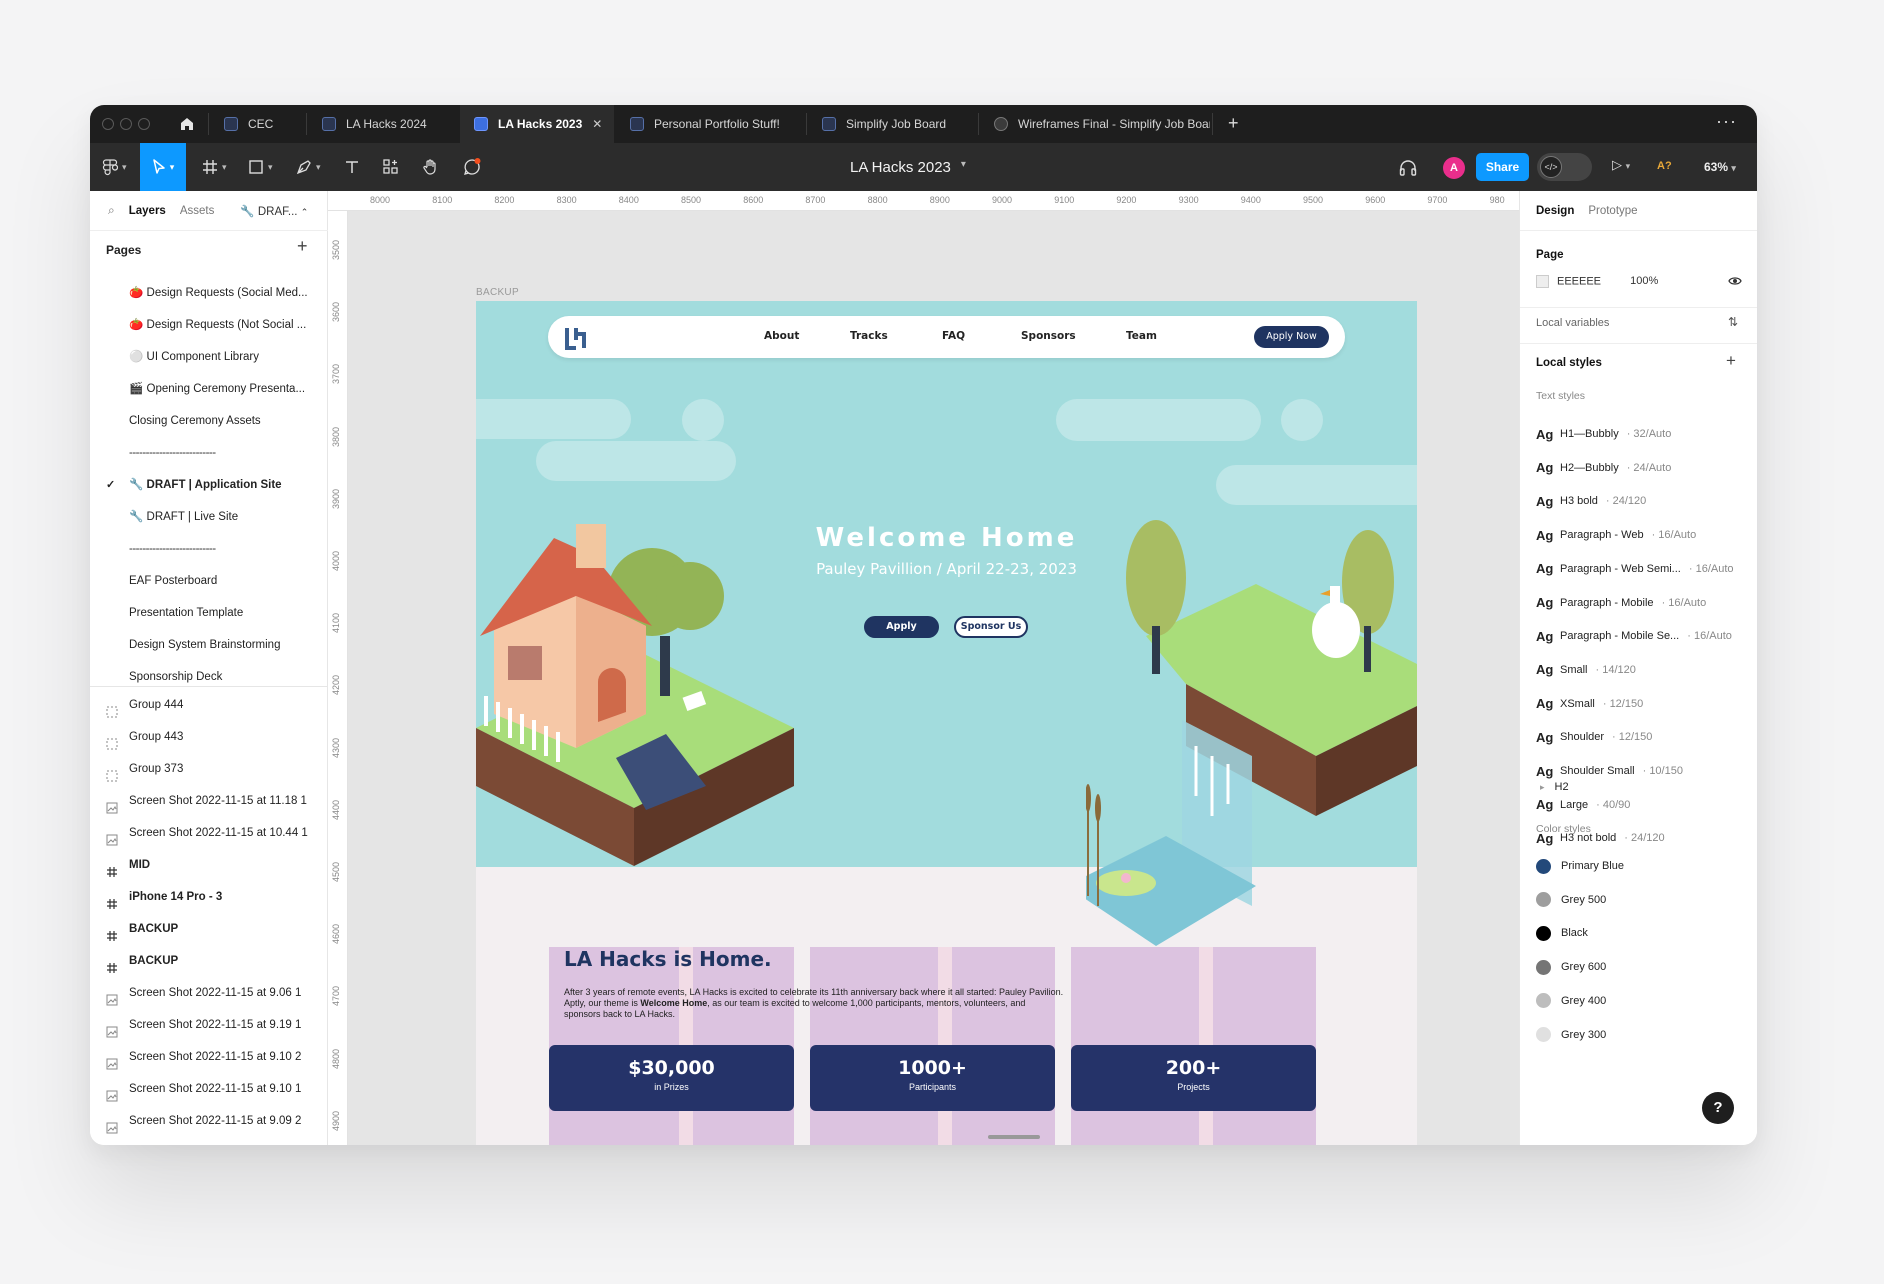  What do you see at coordinates (1571, 1035) in the screenshot?
I see `color-style-item: Grey 300` at bounding box center [1571, 1035].